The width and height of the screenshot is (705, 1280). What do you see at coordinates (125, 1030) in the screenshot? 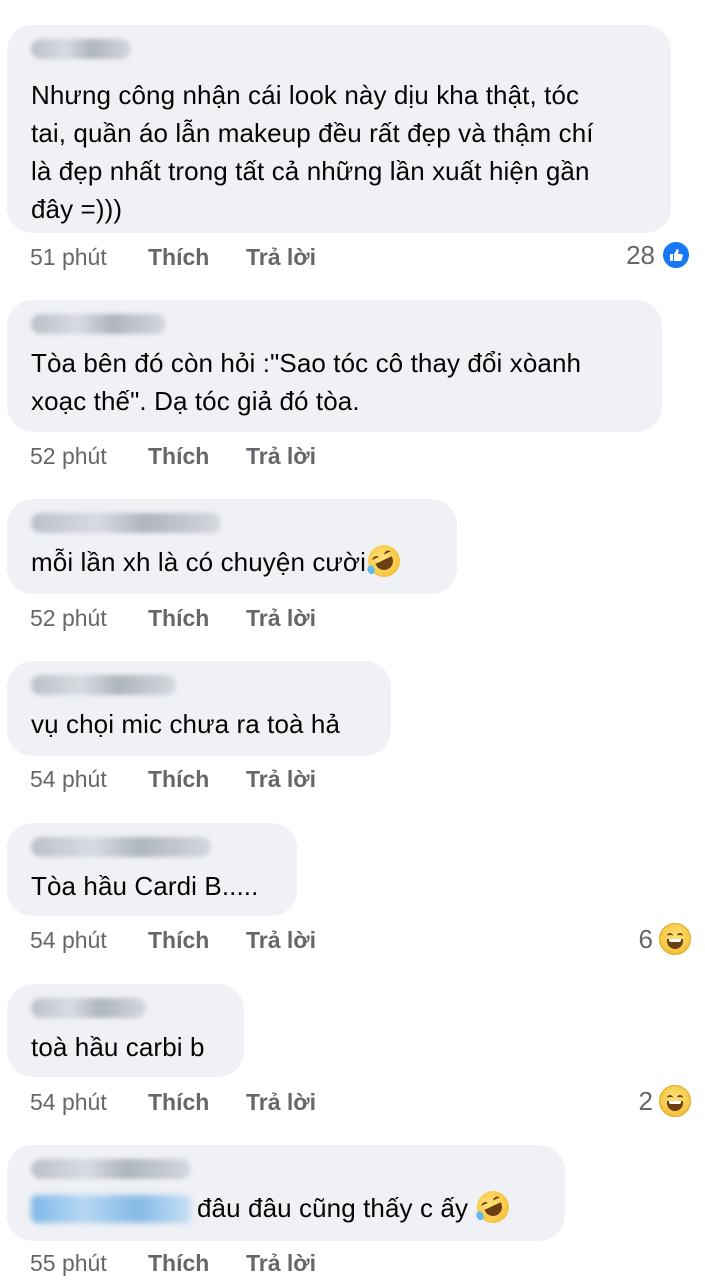
I see `comment-bubble: toà hầu carbi b` at bounding box center [125, 1030].